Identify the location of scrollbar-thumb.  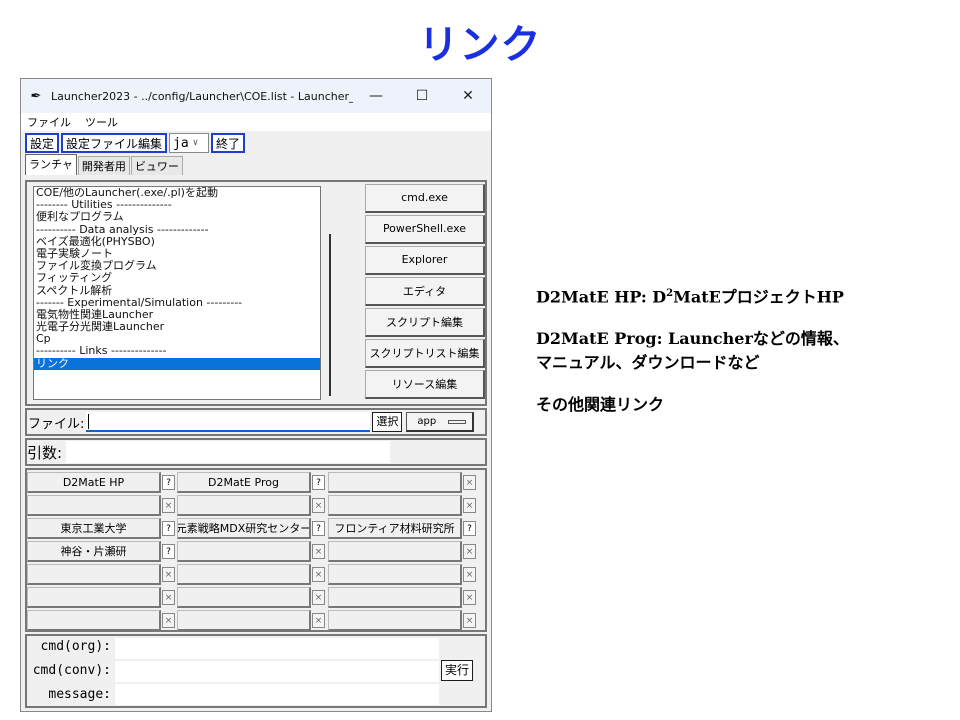
(330, 315).